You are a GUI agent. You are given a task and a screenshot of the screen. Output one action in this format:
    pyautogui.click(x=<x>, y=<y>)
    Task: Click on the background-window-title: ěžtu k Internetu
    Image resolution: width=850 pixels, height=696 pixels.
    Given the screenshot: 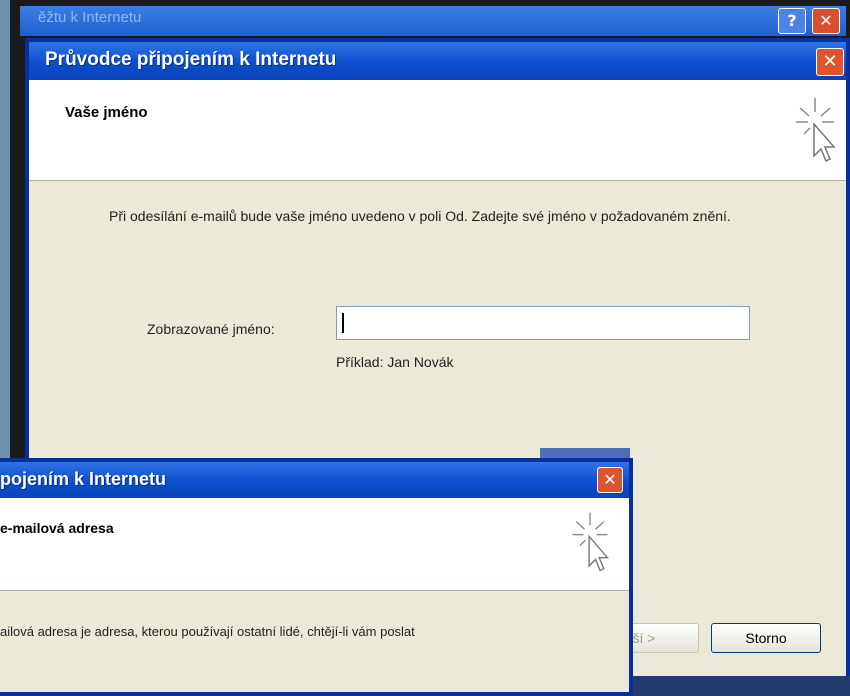 What is the action you would take?
    pyautogui.click(x=90, y=17)
    